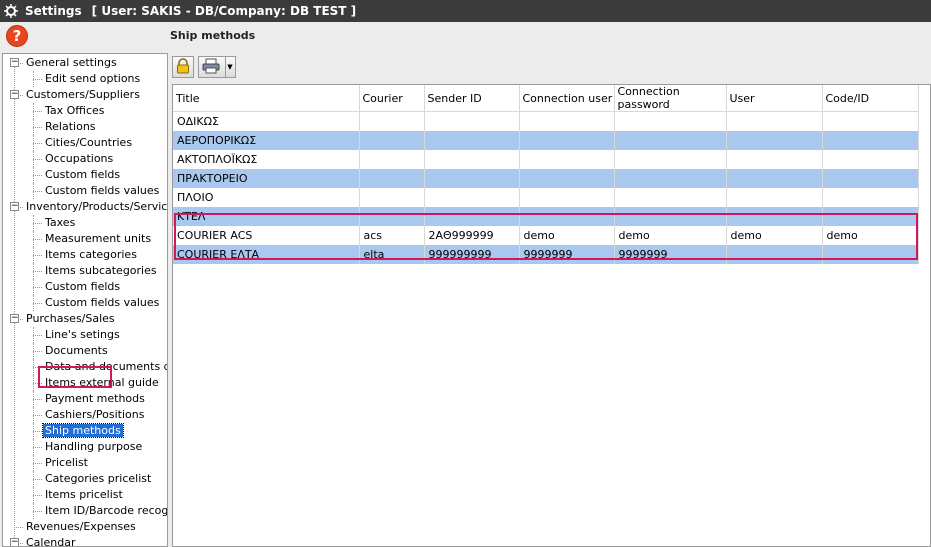  I want to click on tree-item: Items categories, so click(91, 255).